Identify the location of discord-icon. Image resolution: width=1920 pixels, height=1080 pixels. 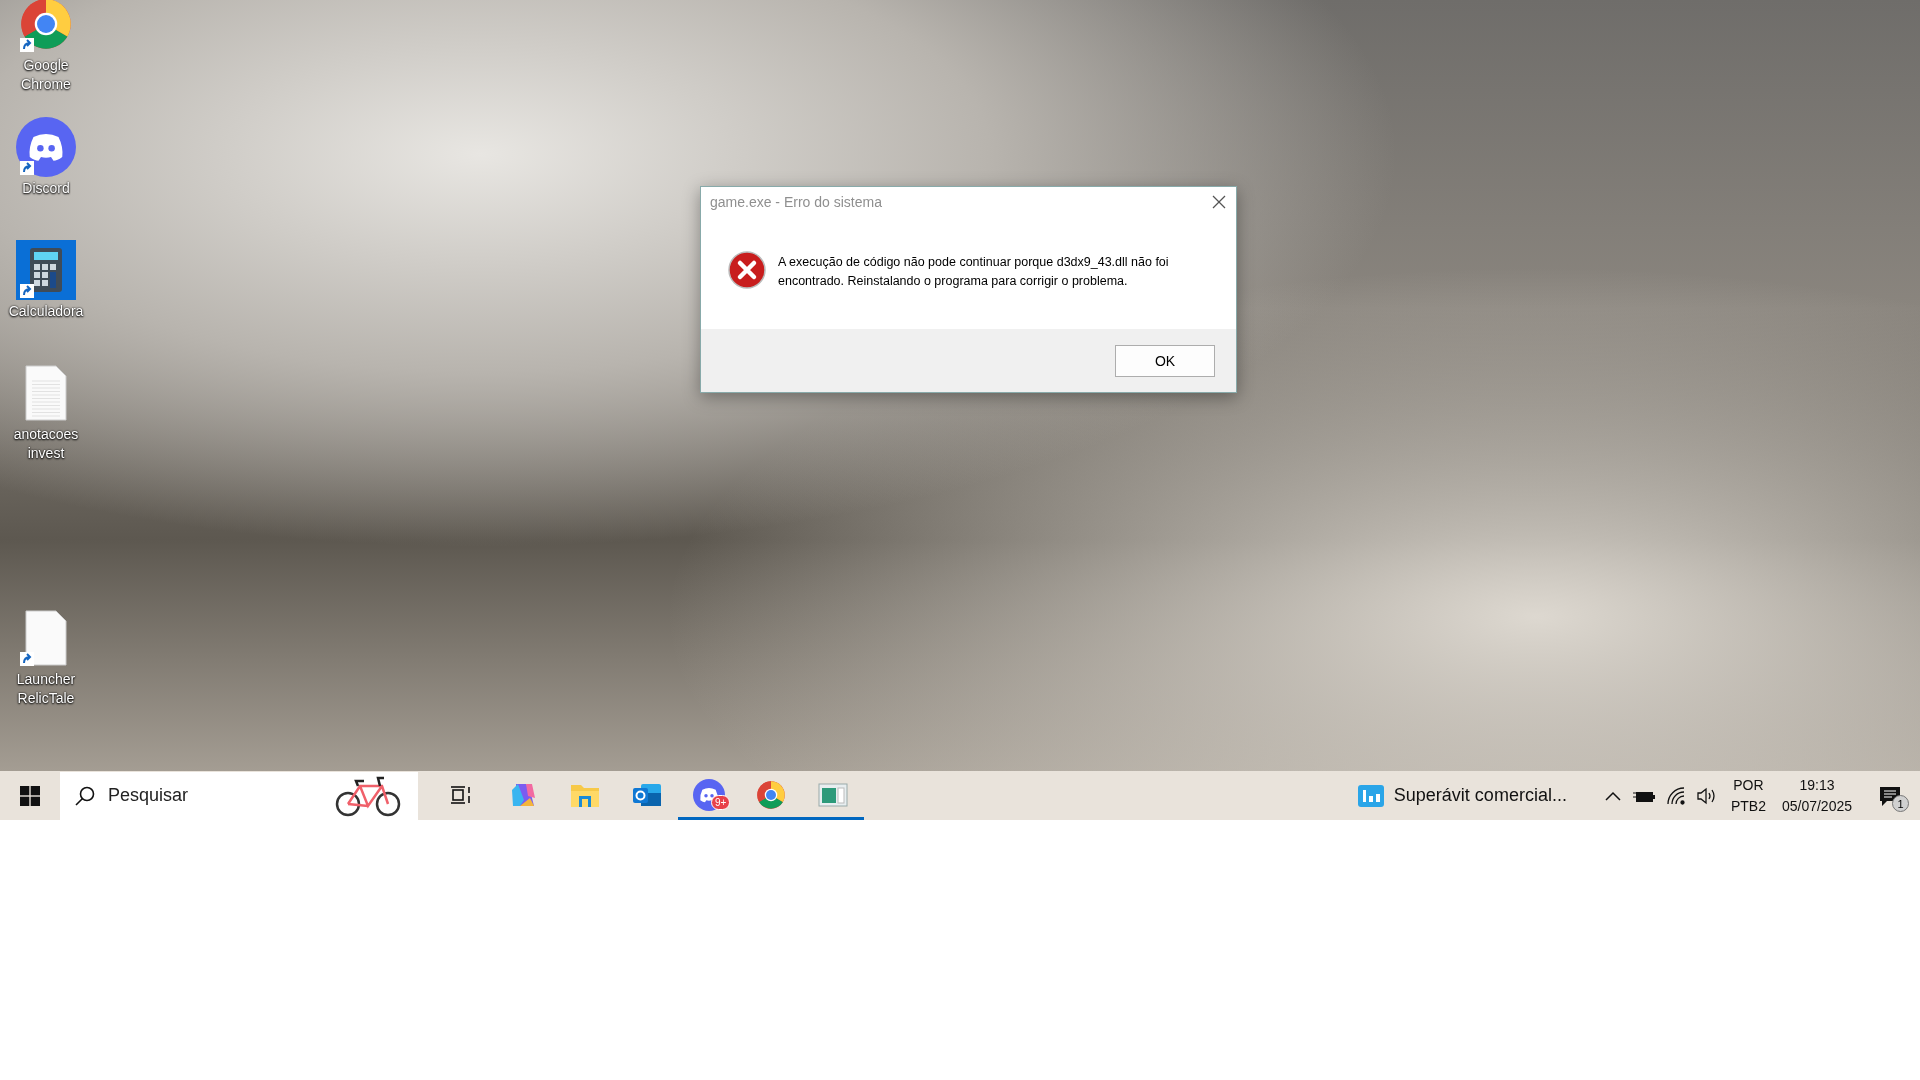
(46, 147).